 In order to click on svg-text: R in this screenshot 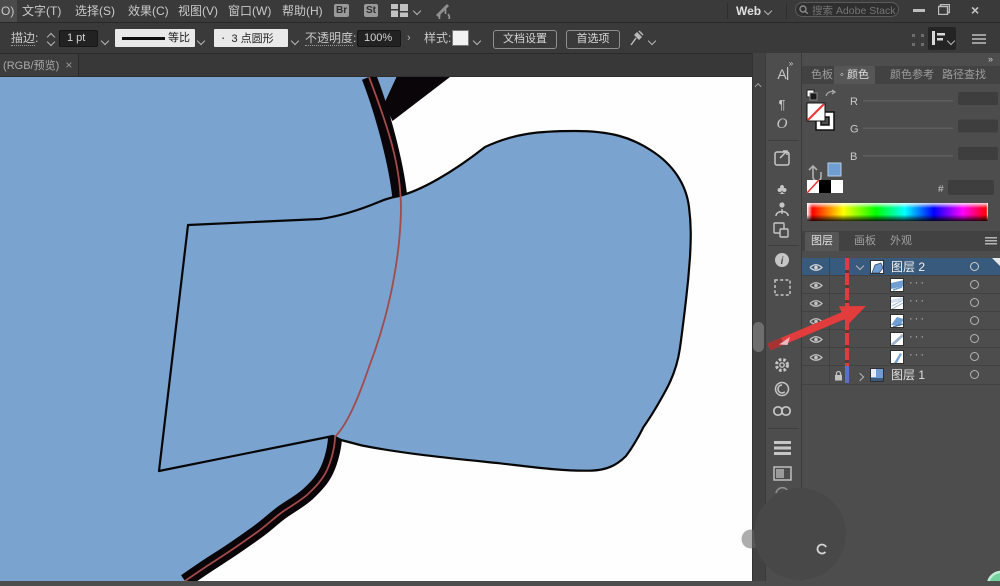, I will do `click(854, 102)`.